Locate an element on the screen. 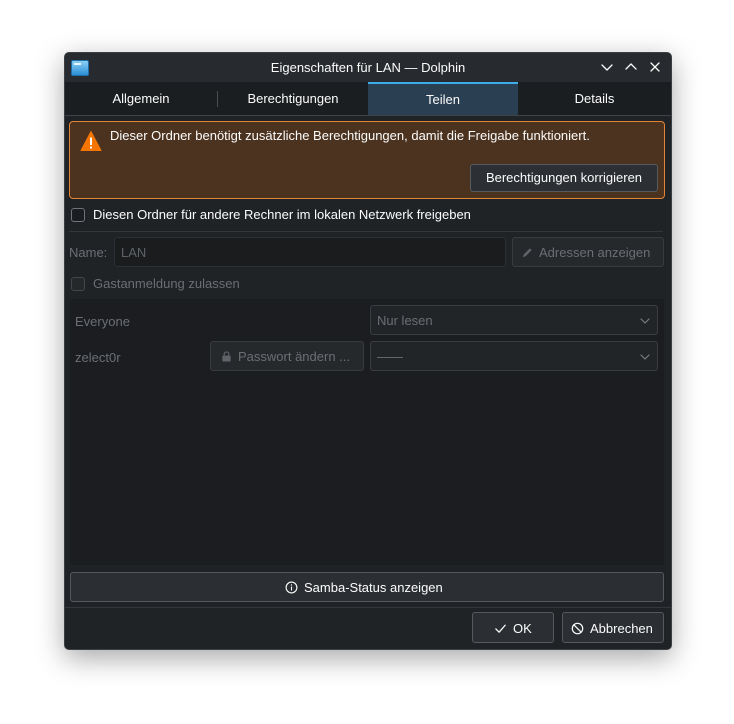 The image size is (734, 724). footer-divider is located at coordinates (368, 607).